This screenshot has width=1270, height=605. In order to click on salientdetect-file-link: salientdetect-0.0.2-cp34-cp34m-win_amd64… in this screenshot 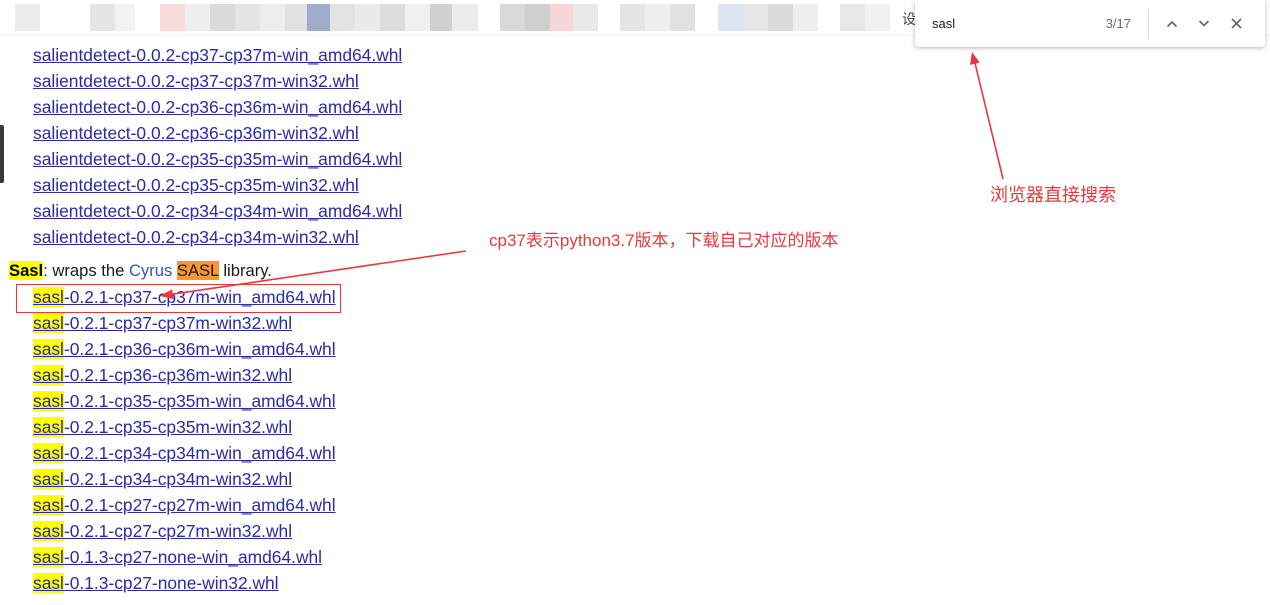, I will do `click(217, 211)`.